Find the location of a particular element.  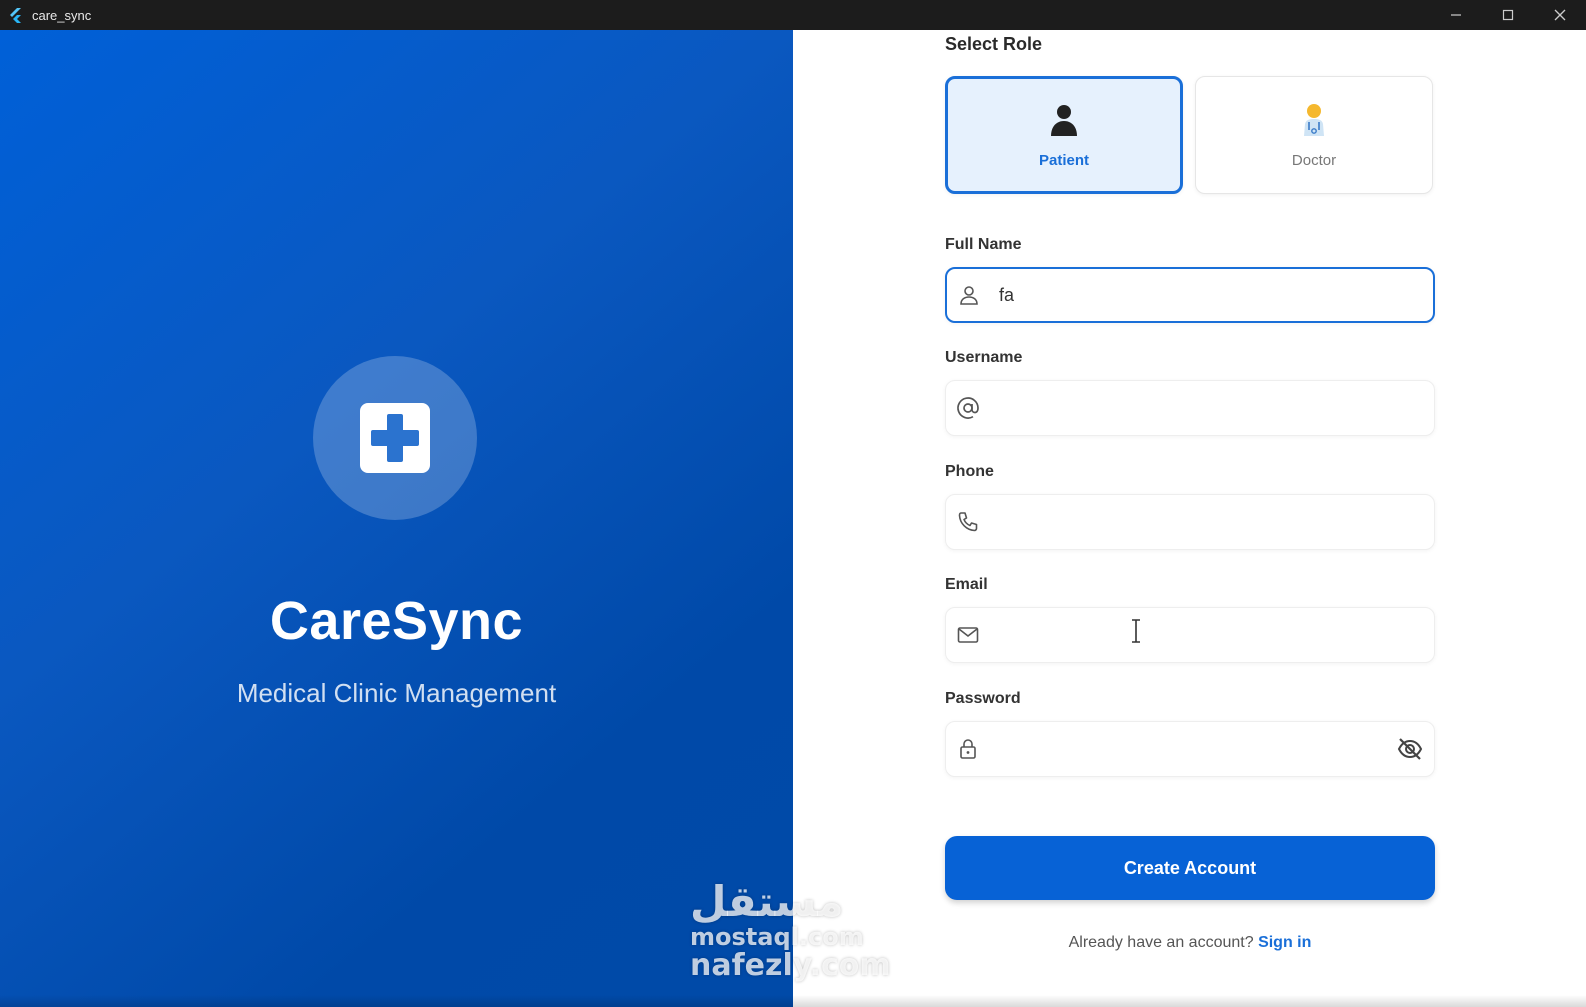

brand-tagline: Medical Clinic Management is located at coordinates (396, 693).